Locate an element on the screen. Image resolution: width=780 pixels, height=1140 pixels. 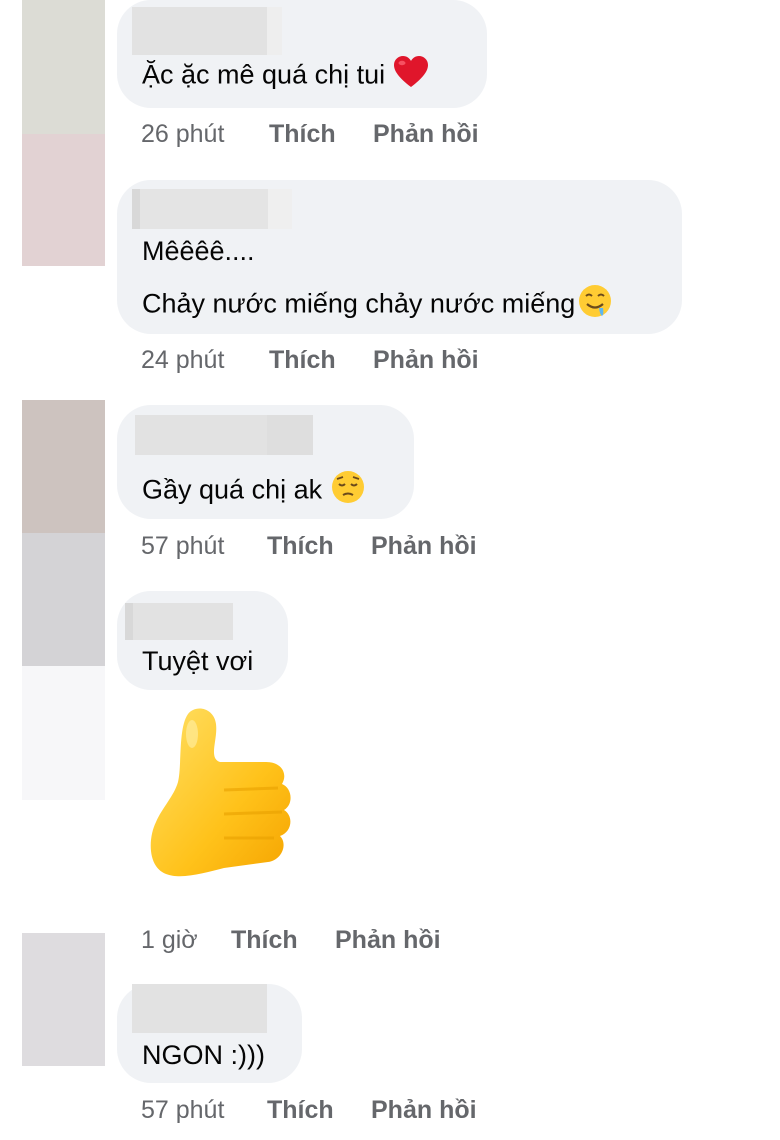
comment-text: Gầy quá chị ak is located at coordinates (254, 491).